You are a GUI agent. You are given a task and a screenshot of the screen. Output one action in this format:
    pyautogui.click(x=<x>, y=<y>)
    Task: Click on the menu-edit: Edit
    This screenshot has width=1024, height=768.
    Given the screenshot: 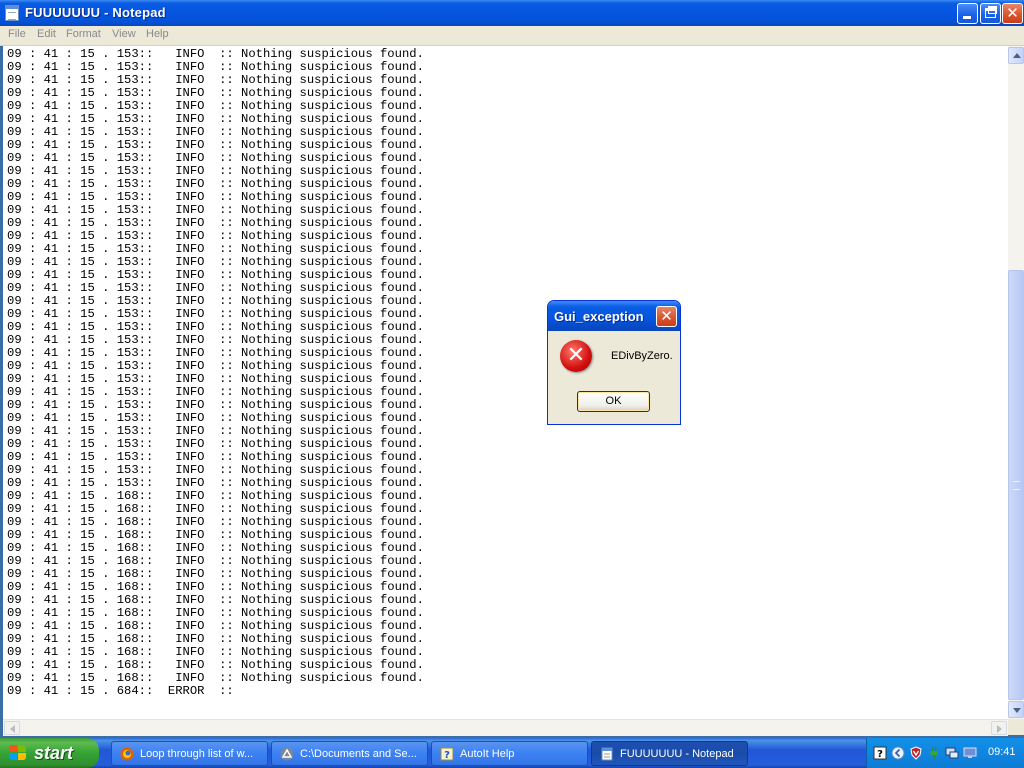 What is the action you would take?
    pyautogui.click(x=46, y=34)
    